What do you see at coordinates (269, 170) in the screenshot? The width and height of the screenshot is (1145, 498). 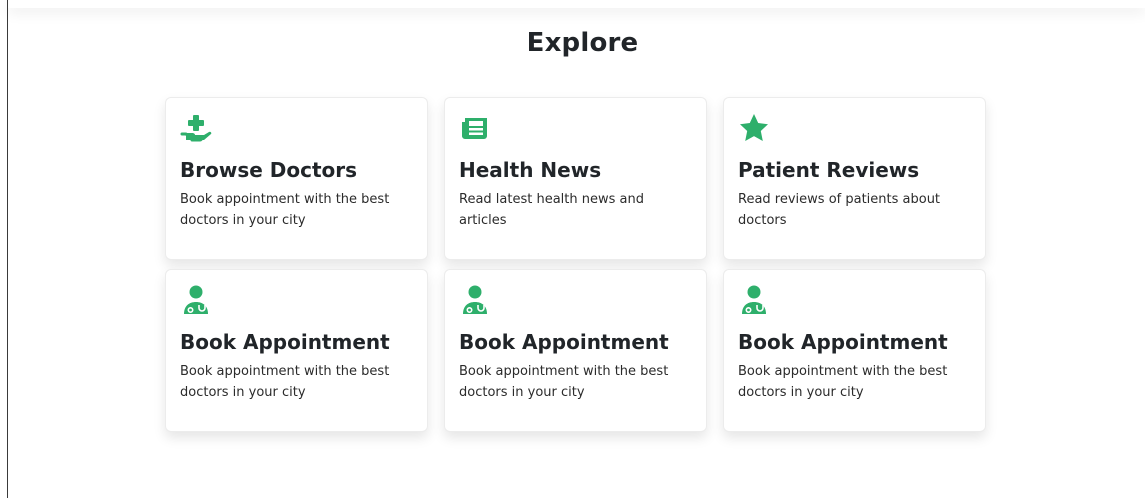 I see `card-title: Browse Doctors` at bounding box center [269, 170].